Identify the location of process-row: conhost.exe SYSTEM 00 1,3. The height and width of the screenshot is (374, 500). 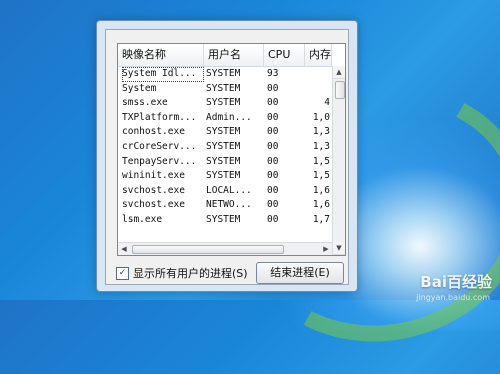
(225, 132).